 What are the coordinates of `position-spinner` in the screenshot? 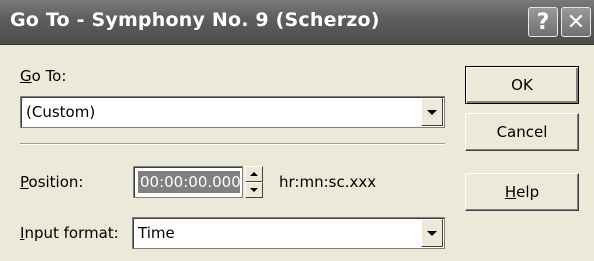 It's located at (254, 182).